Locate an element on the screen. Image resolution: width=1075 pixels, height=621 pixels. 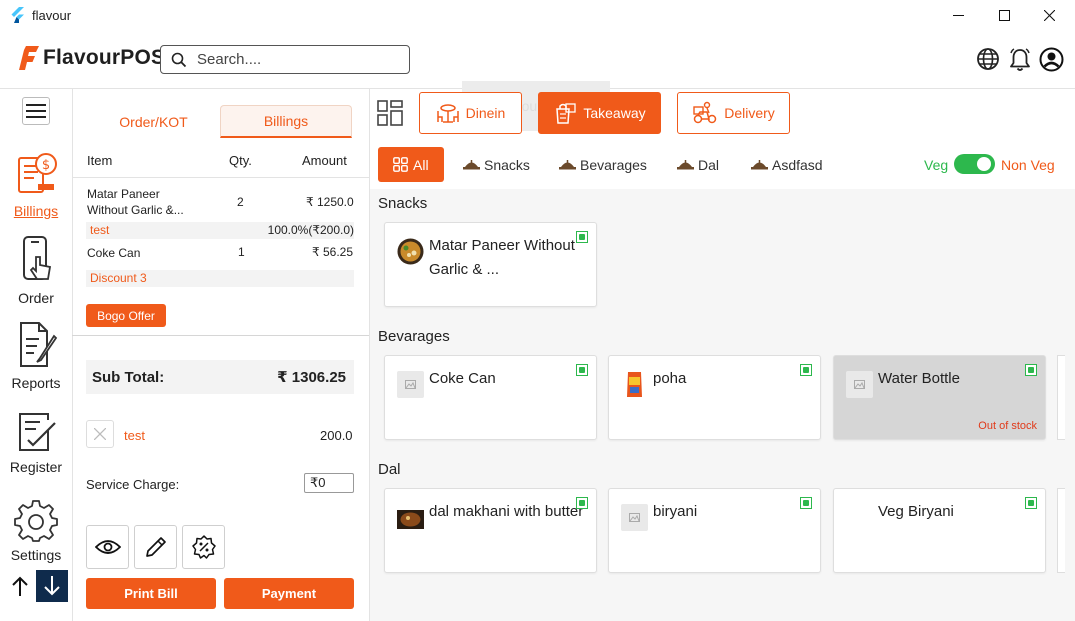
reports-icon is located at coordinates (36, 345).